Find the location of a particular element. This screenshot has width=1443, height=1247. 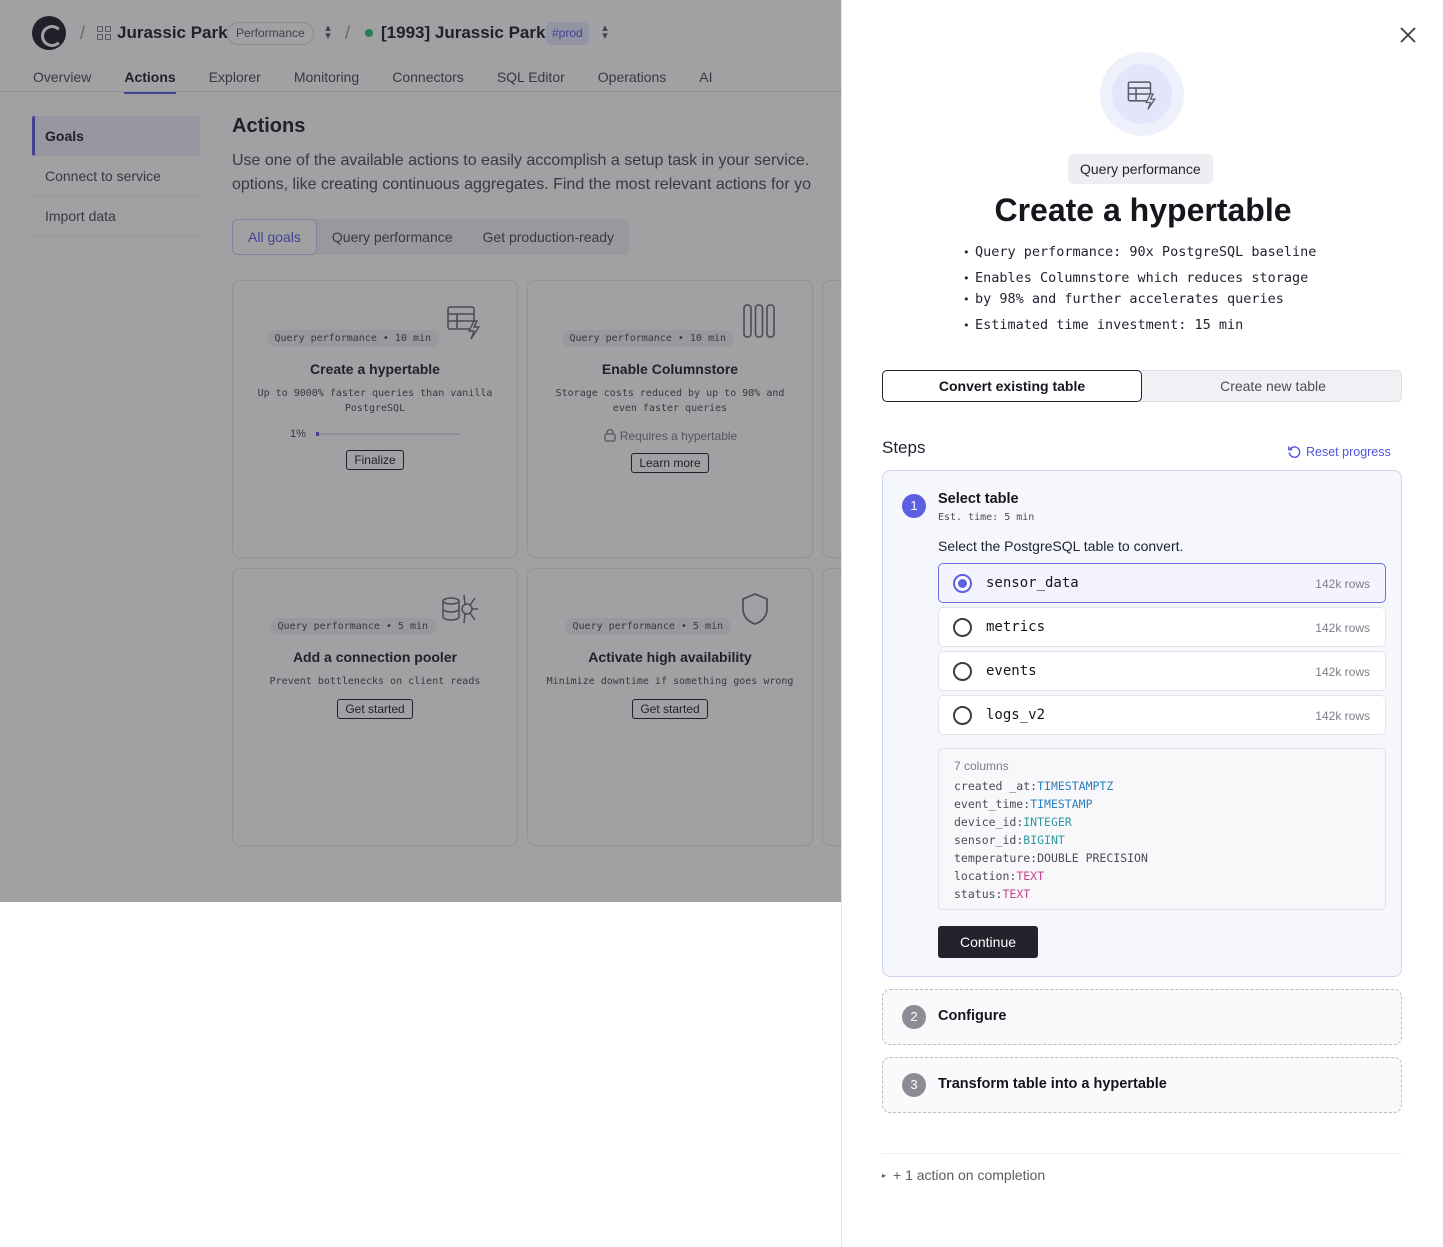

step-title: Transform table into a hypertable is located at coordinates (1052, 1084).